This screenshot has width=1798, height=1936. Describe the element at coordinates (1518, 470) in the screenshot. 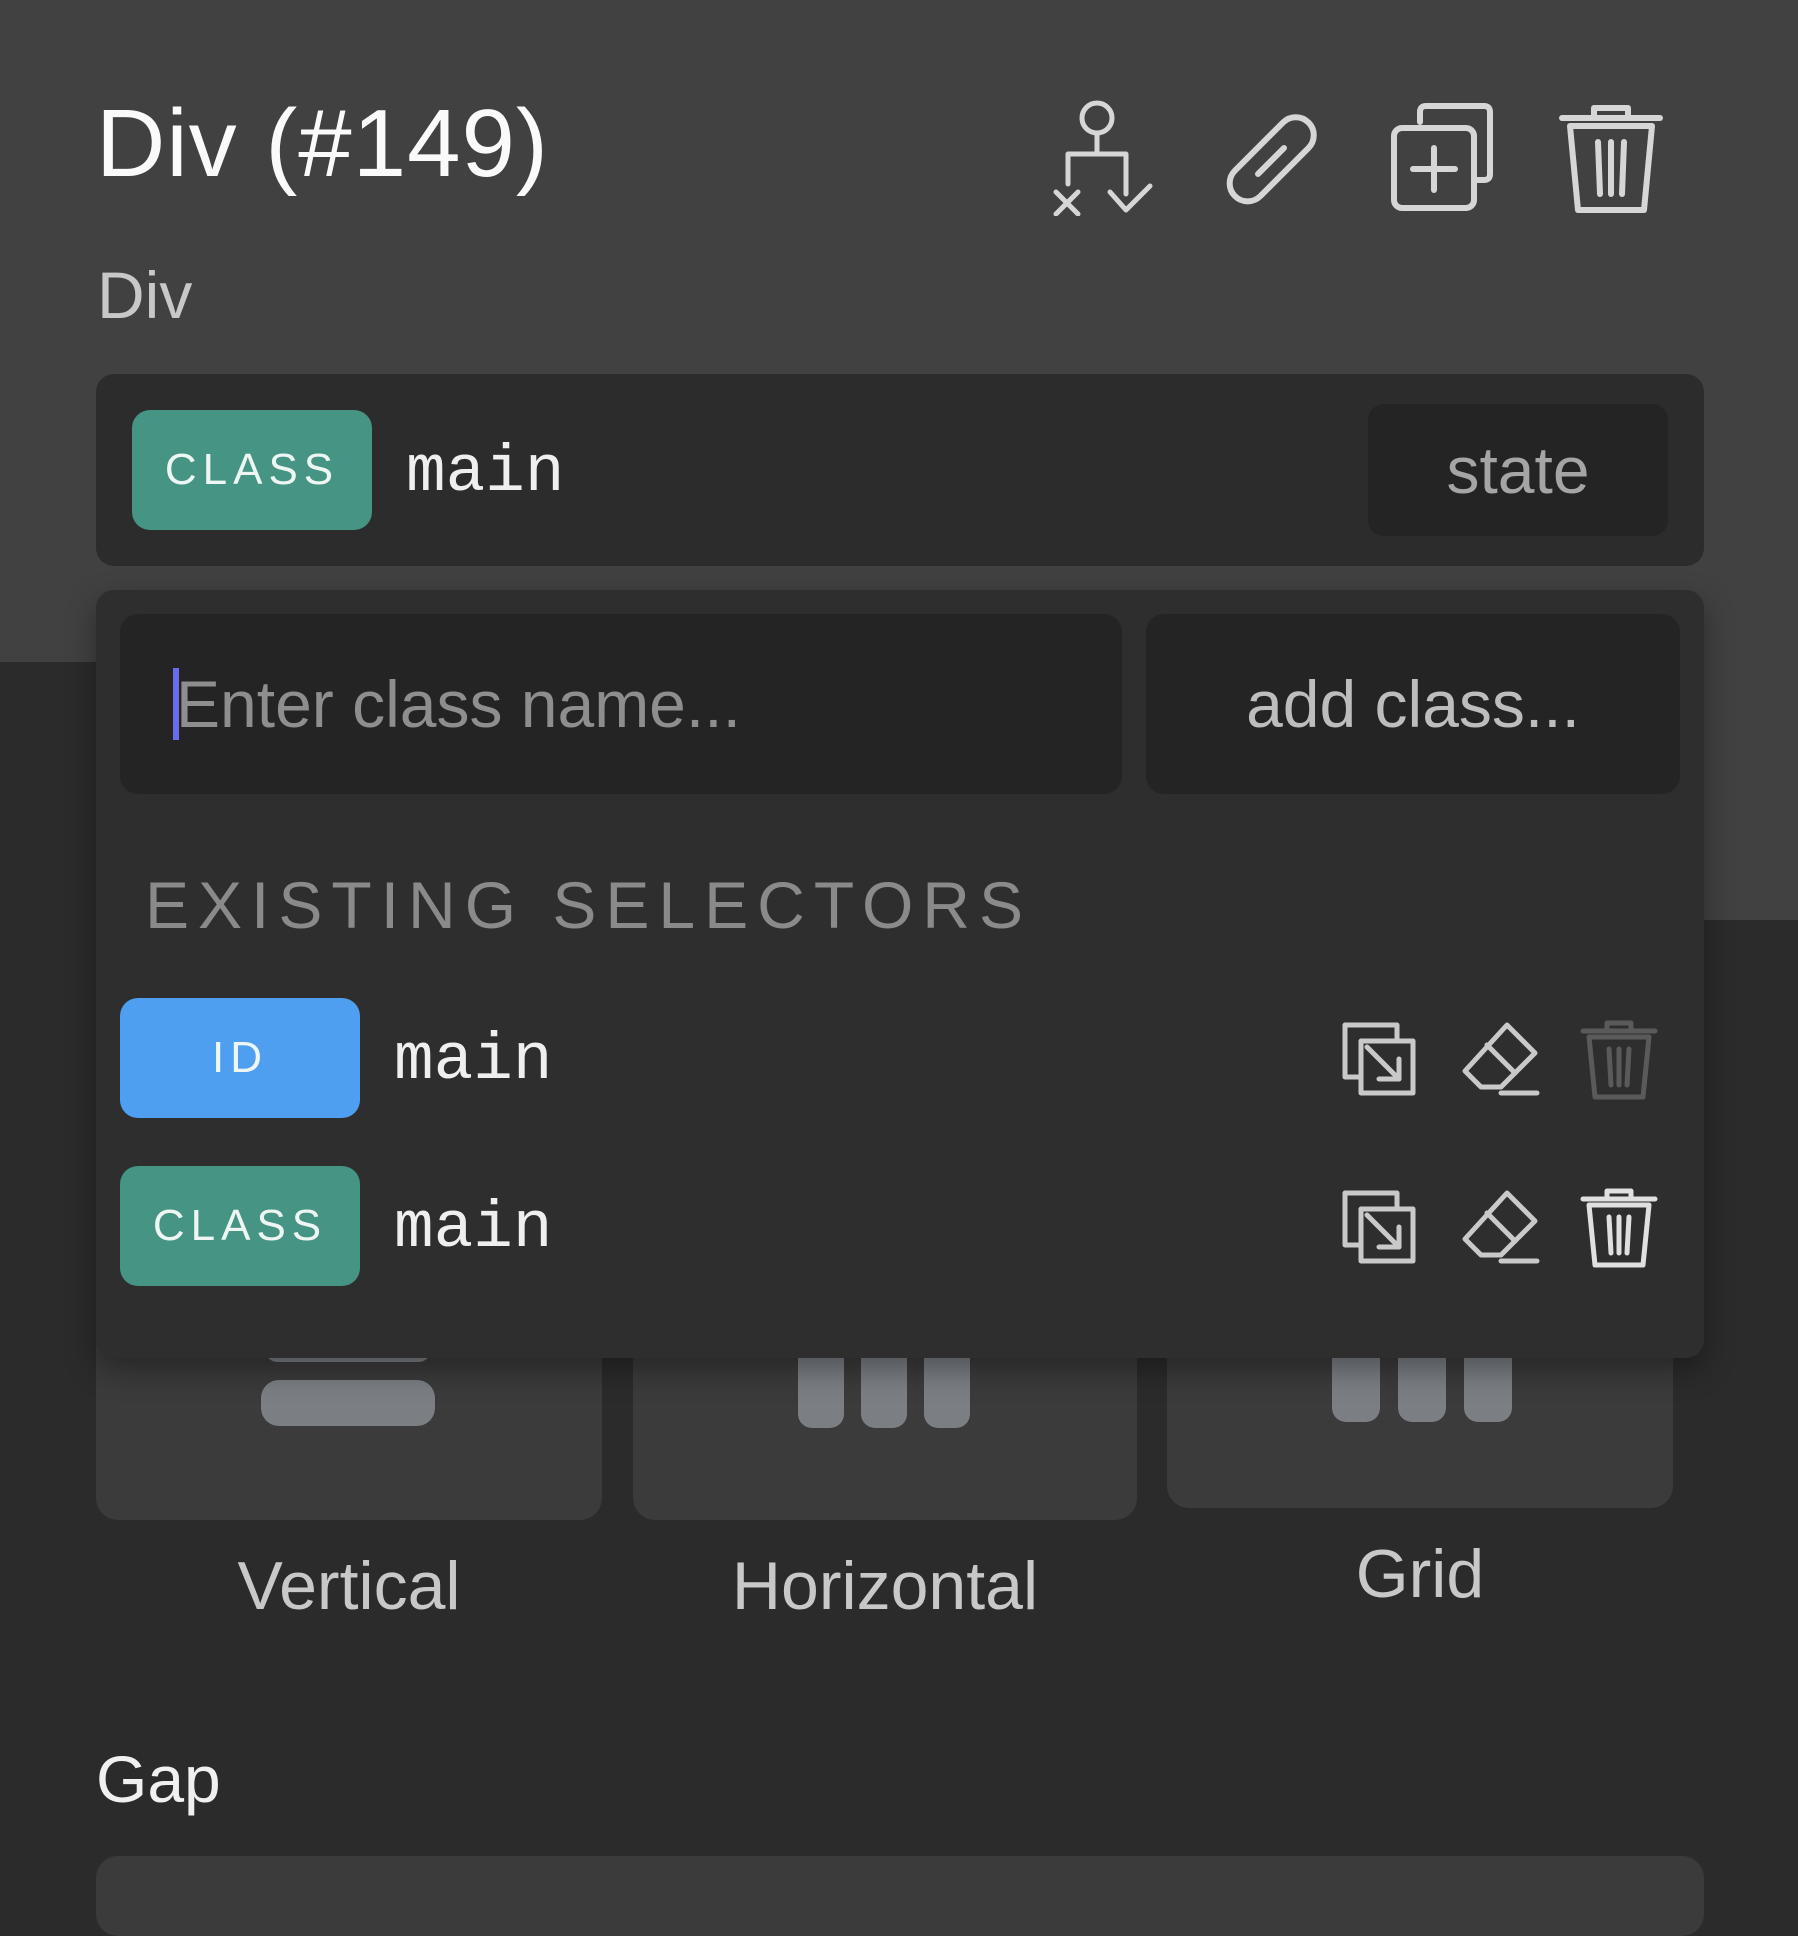

I see `state-button: state` at that location.